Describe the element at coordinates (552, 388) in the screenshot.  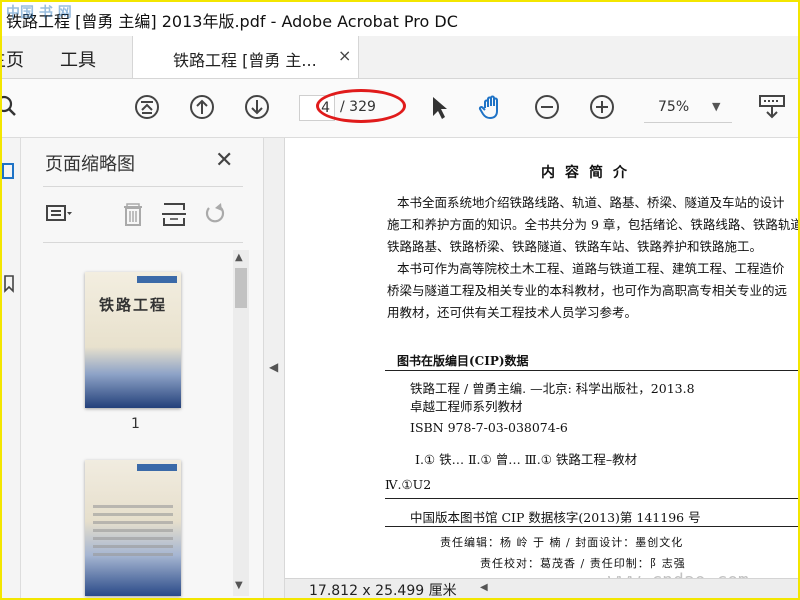
I see `cip-line: 铁路工程 / 曾勇主编. —北京: 科学出版社，2013.8` at that location.